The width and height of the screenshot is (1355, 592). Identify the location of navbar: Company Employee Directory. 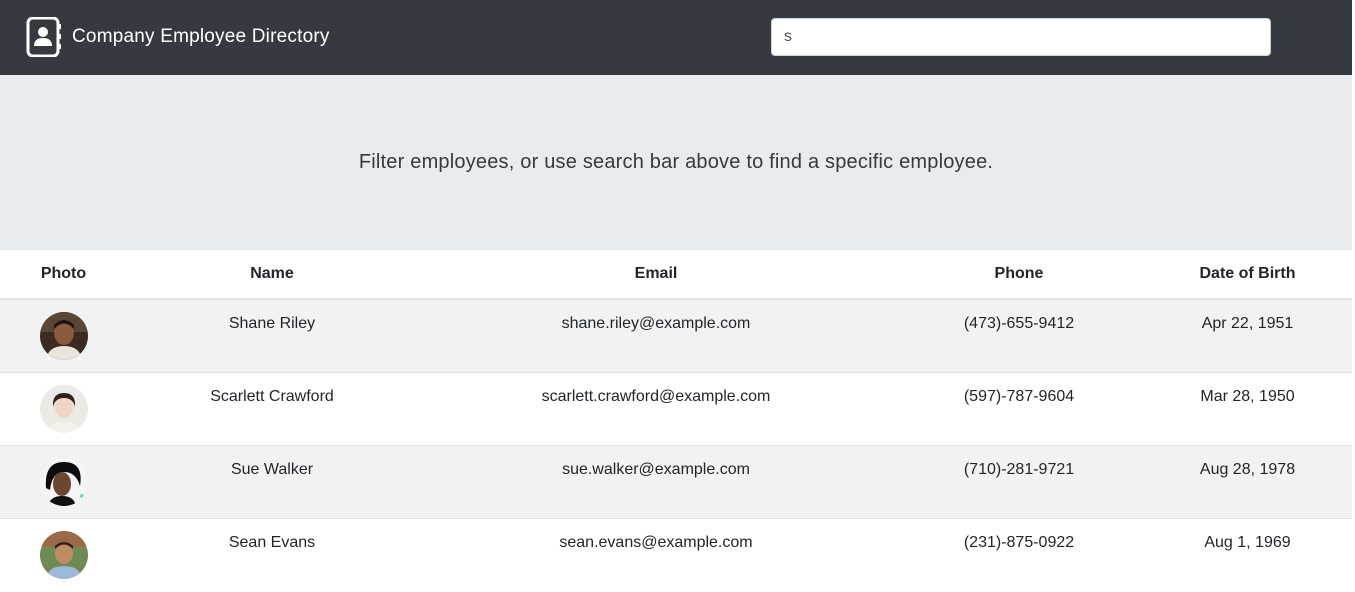
(676, 37).